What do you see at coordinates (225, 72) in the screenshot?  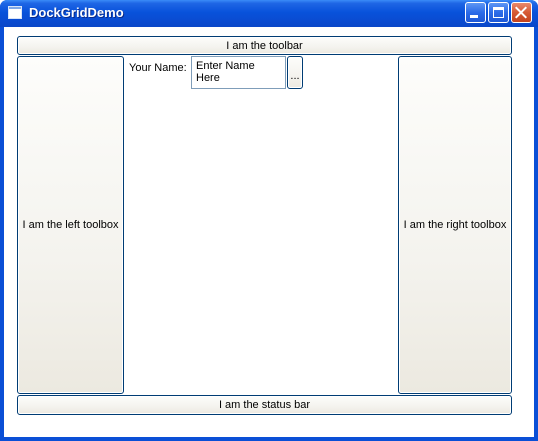 I see `name-input-value: Enter Name Here` at bounding box center [225, 72].